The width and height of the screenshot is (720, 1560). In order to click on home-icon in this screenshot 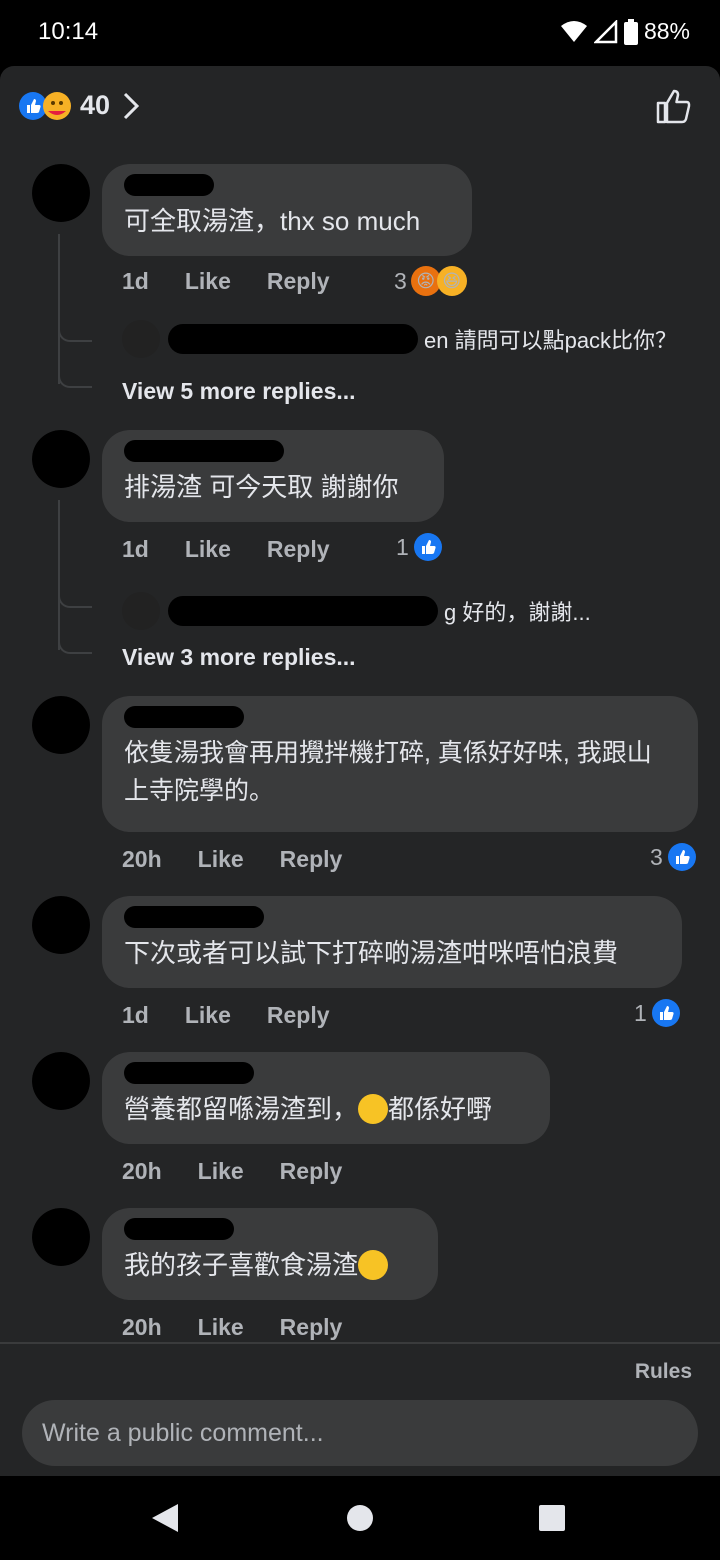, I will do `click(360, 1518)`.